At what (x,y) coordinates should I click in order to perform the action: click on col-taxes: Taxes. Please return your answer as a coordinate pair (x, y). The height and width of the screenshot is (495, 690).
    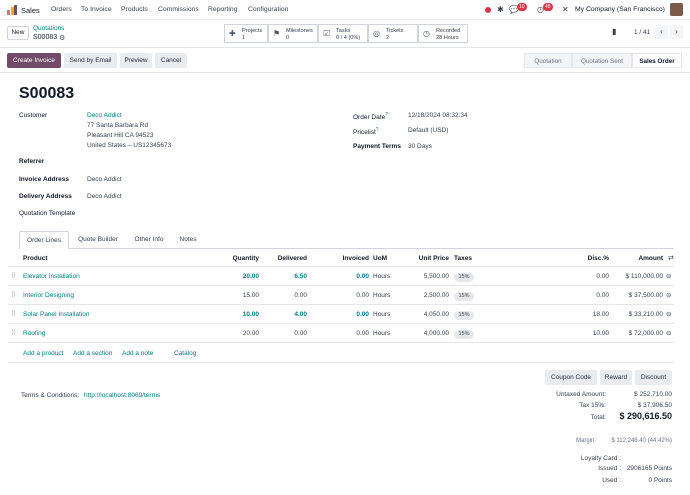
    Looking at the image, I should click on (463, 258).